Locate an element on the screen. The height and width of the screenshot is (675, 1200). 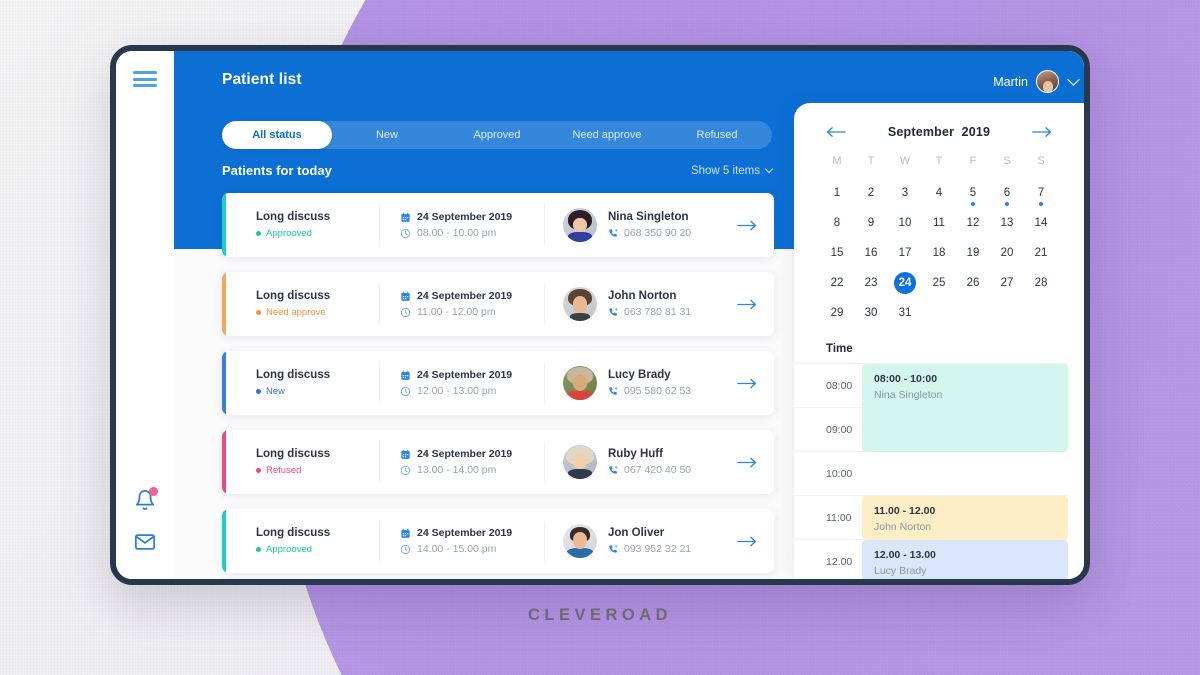
slot-body: 08:00 - 10:00 Nina Singleton is located at coordinates (965, 408).